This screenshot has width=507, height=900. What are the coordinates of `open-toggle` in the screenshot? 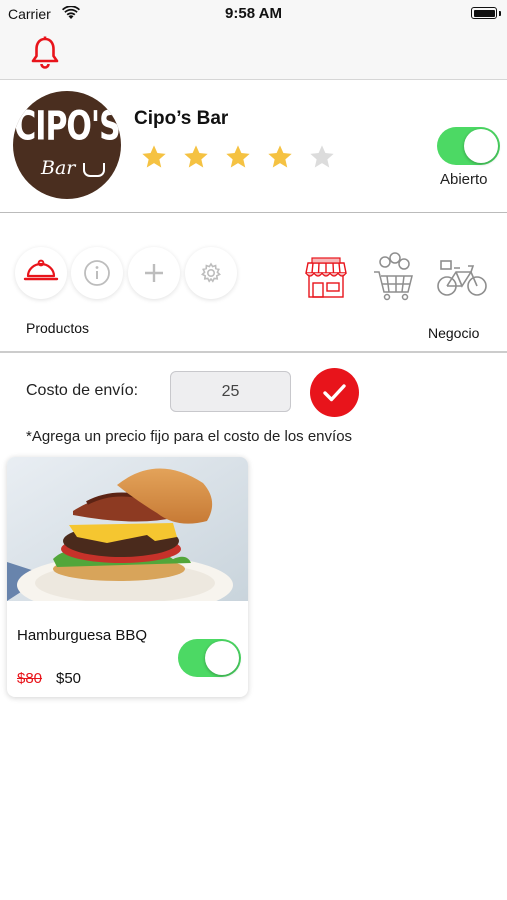 It's located at (468, 146).